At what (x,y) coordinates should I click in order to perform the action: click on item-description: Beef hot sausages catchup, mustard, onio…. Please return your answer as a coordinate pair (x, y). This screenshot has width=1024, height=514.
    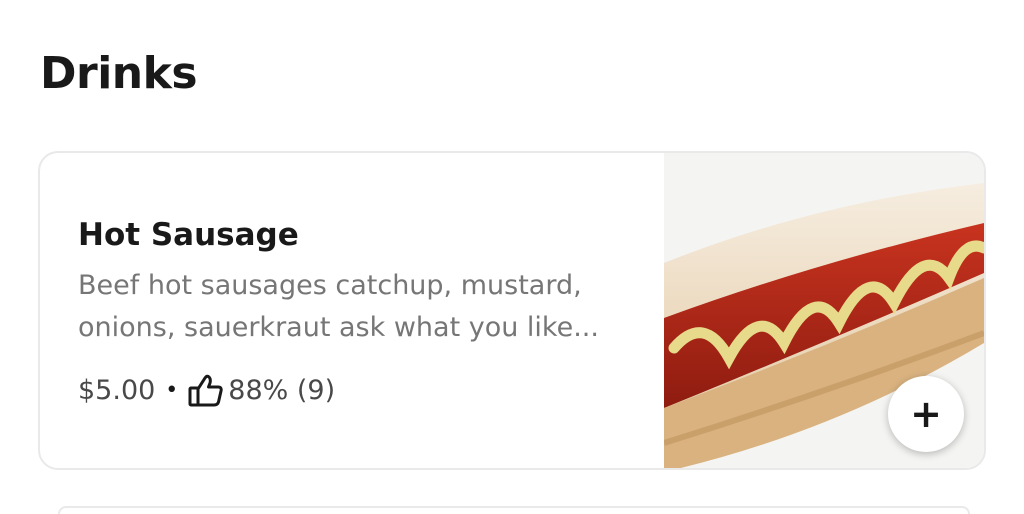
    Looking at the image, I should click on (338, 306).